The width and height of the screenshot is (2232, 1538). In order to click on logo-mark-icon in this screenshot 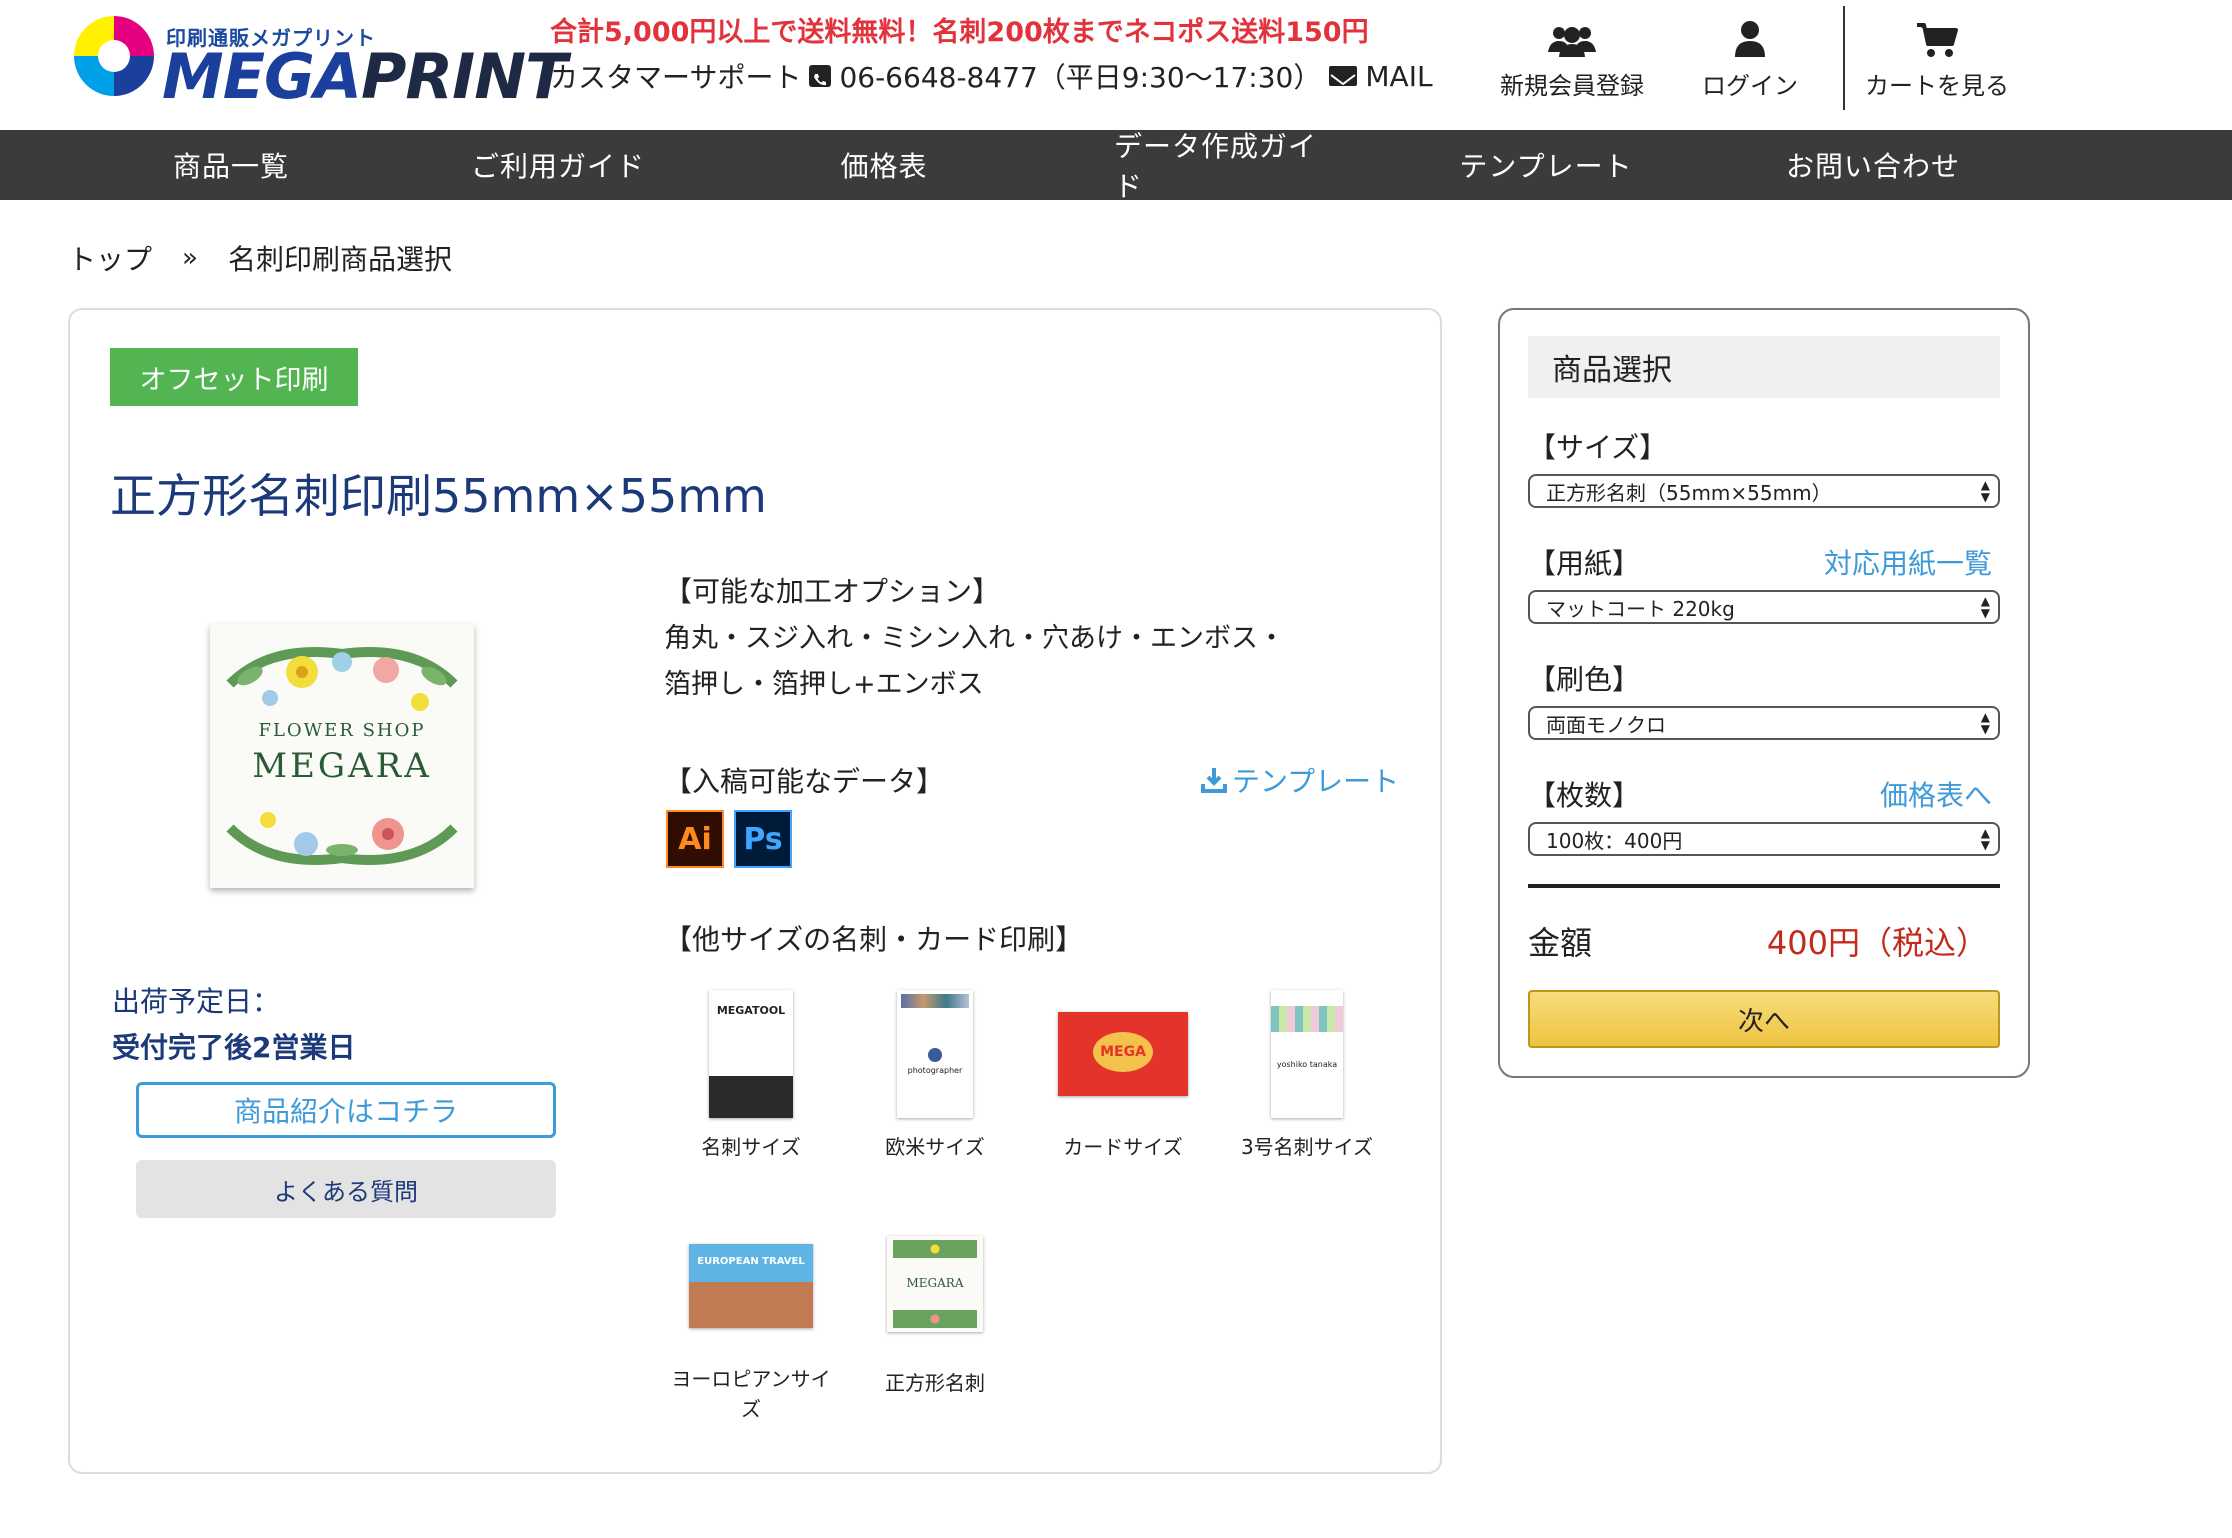, I will do `click(114, 56)`.